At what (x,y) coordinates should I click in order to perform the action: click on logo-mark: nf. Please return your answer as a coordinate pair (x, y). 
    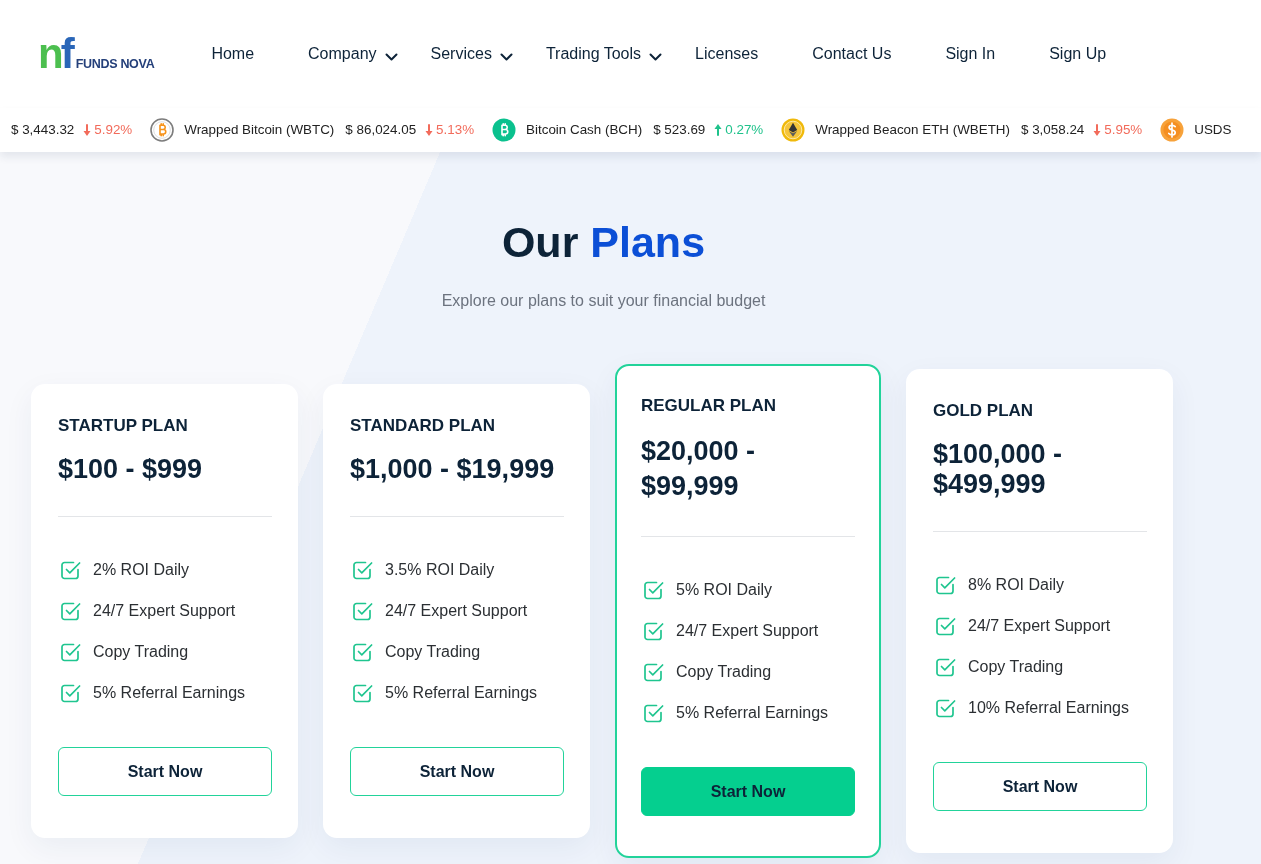
    Looking at the image, I should click on (56, 54).